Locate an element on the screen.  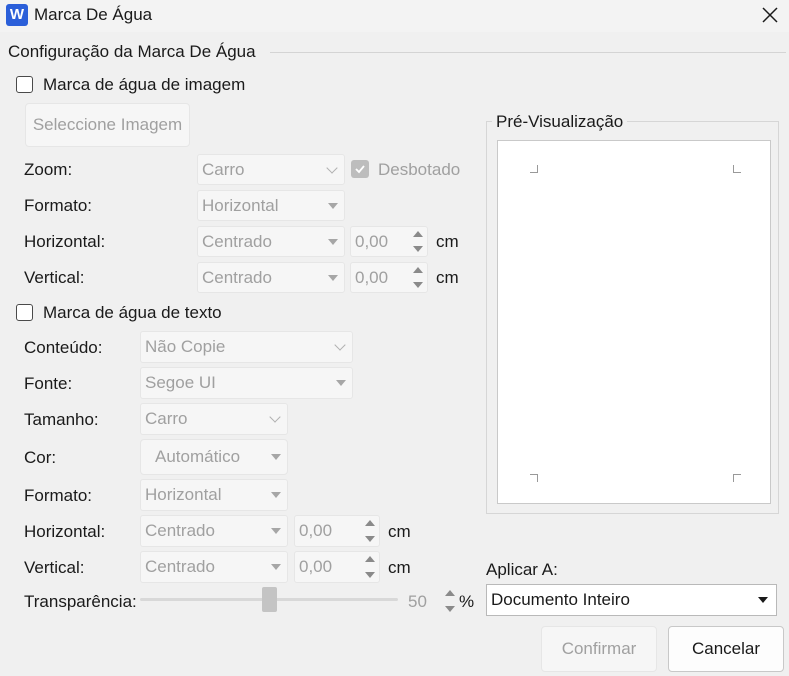
image-format-select: Horizontal is located at coordinates (271, 205).